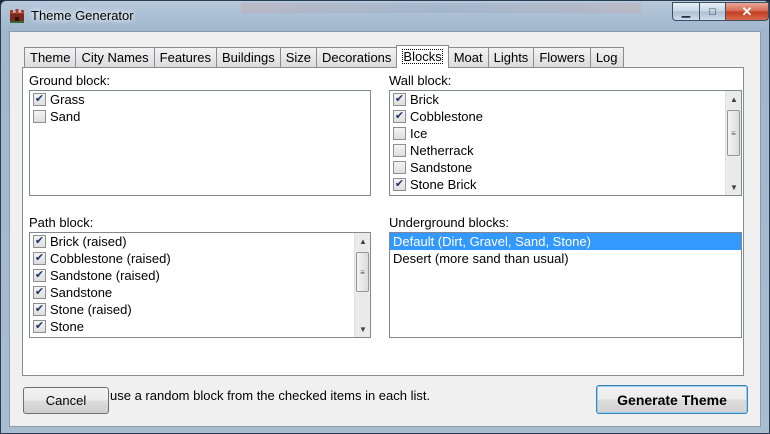 This screenshot has width=770, height=434. Describe the element at coordinates (565, 241) in the screenshot. I see `list-item: Default (Dirt, Gravel, Sand, Stone)` at that location.